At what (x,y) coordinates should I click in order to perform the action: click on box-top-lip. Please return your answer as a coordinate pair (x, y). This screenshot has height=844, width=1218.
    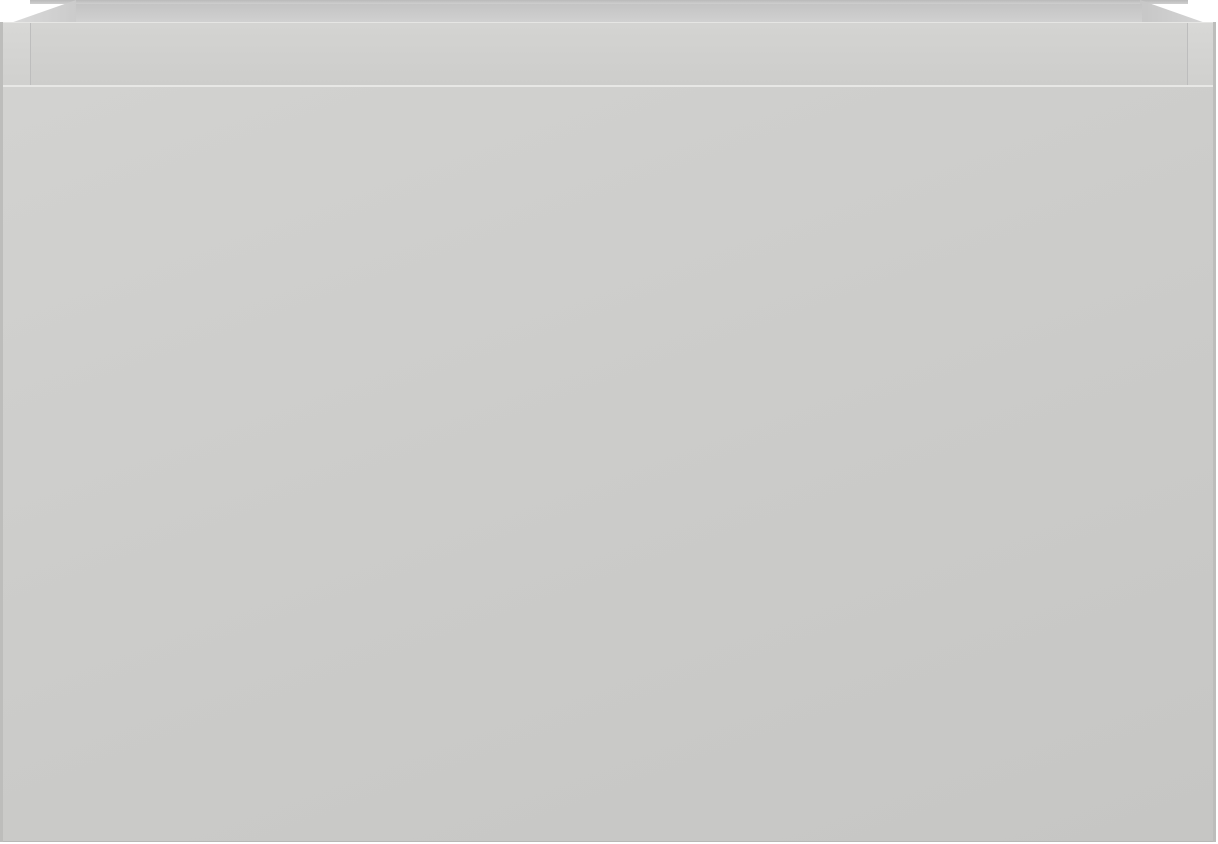
    Looking at the image, I should click on (608, 53).